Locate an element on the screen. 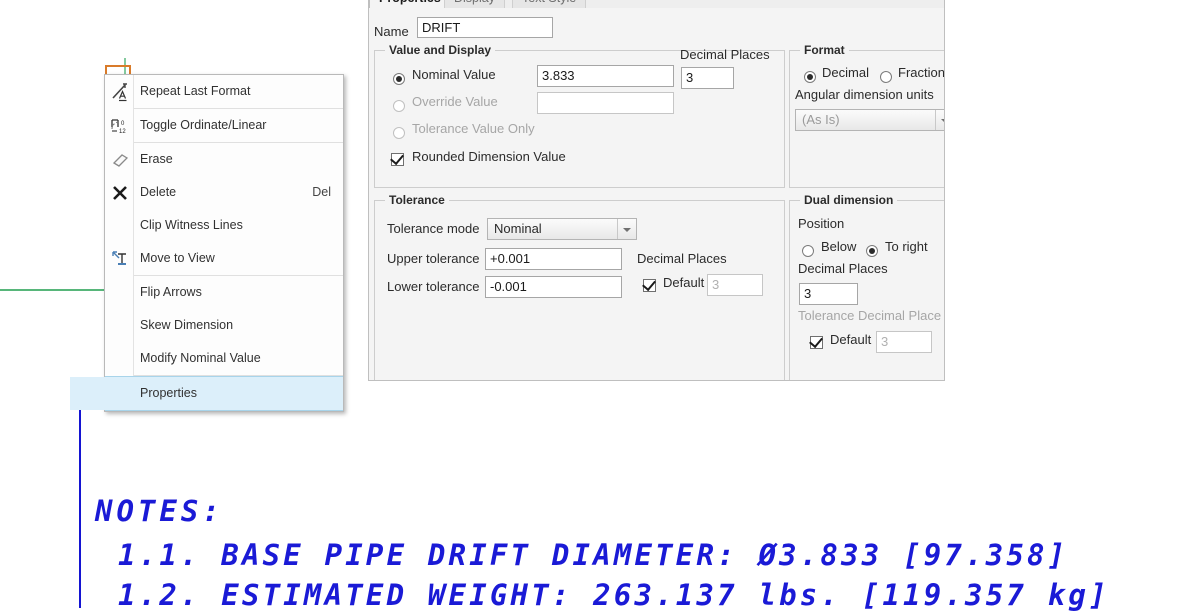 Image resolution: width=1197 pixels, height=612 pixels. menu-item-delete: Delete Del is located at coordinates (224, 192).